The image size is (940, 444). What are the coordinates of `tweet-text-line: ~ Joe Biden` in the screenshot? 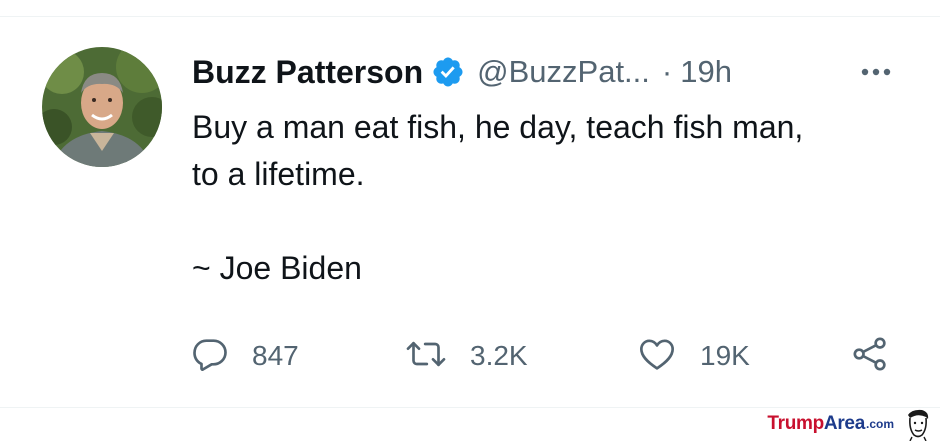 It's located at (277, 268).